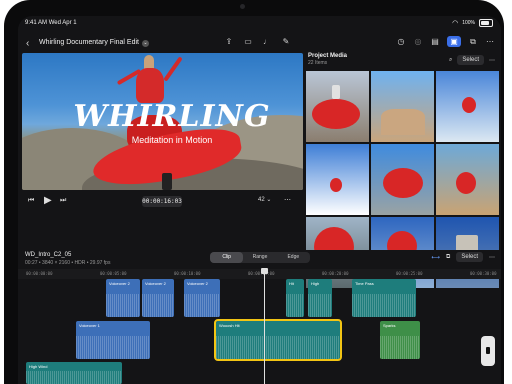 Image resolution: width=512 pixels, height=384 pixels. Describe the element at coordinates (450, 60) in the screenshot. I see `search-icon: ⌕` at that location.